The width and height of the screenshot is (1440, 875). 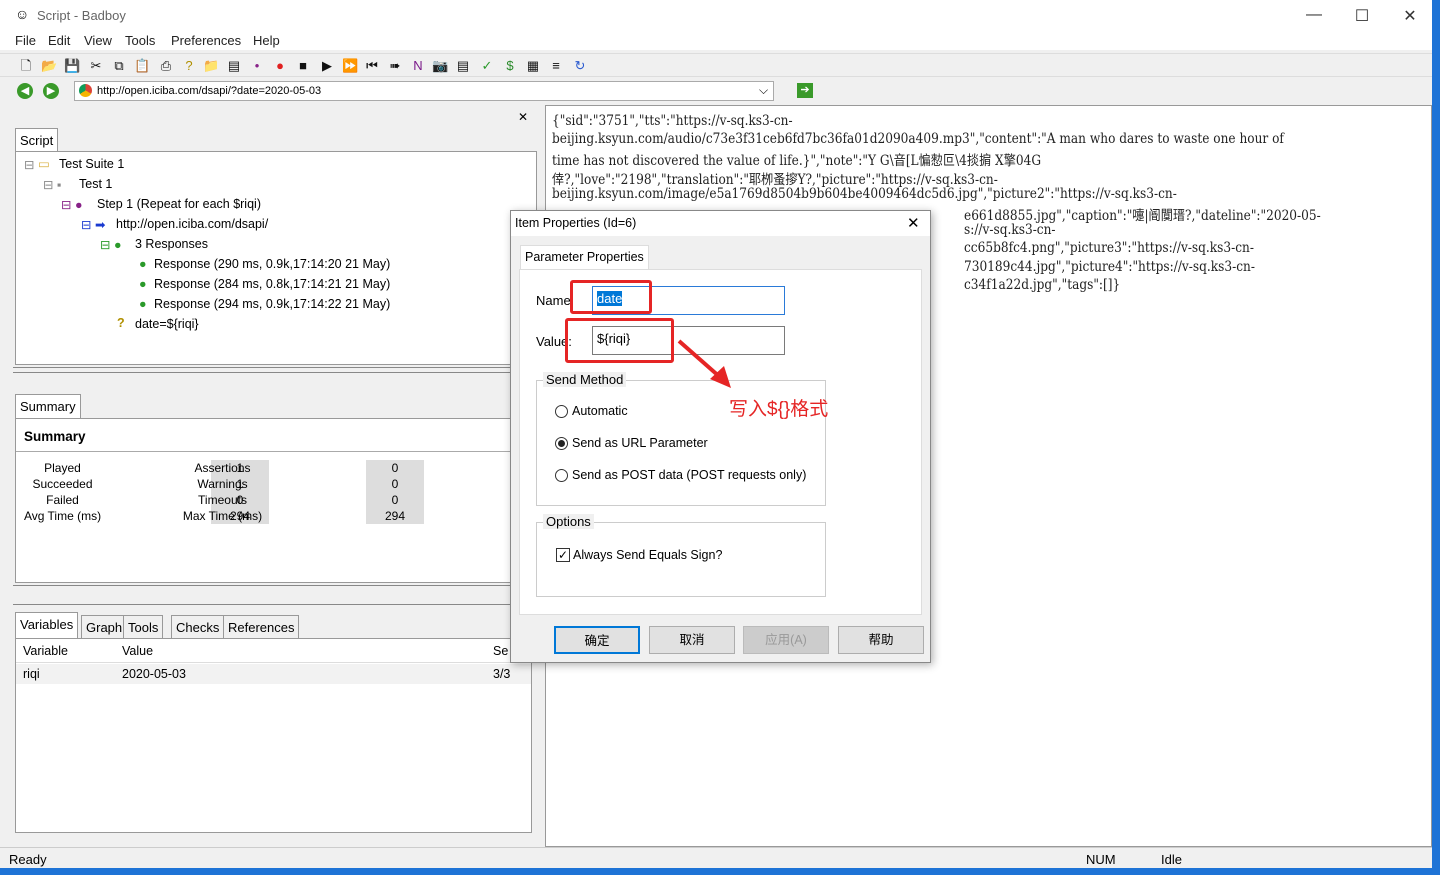 I want to click on back-icon: ◀, so click(x=25, y=91).